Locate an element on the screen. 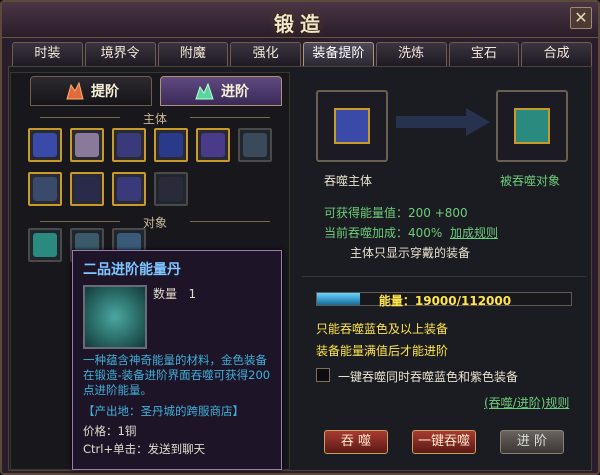 The height and width of the screenshot is (475, 600). tab-gem: 宝石 is located at coordinates (484, 54).